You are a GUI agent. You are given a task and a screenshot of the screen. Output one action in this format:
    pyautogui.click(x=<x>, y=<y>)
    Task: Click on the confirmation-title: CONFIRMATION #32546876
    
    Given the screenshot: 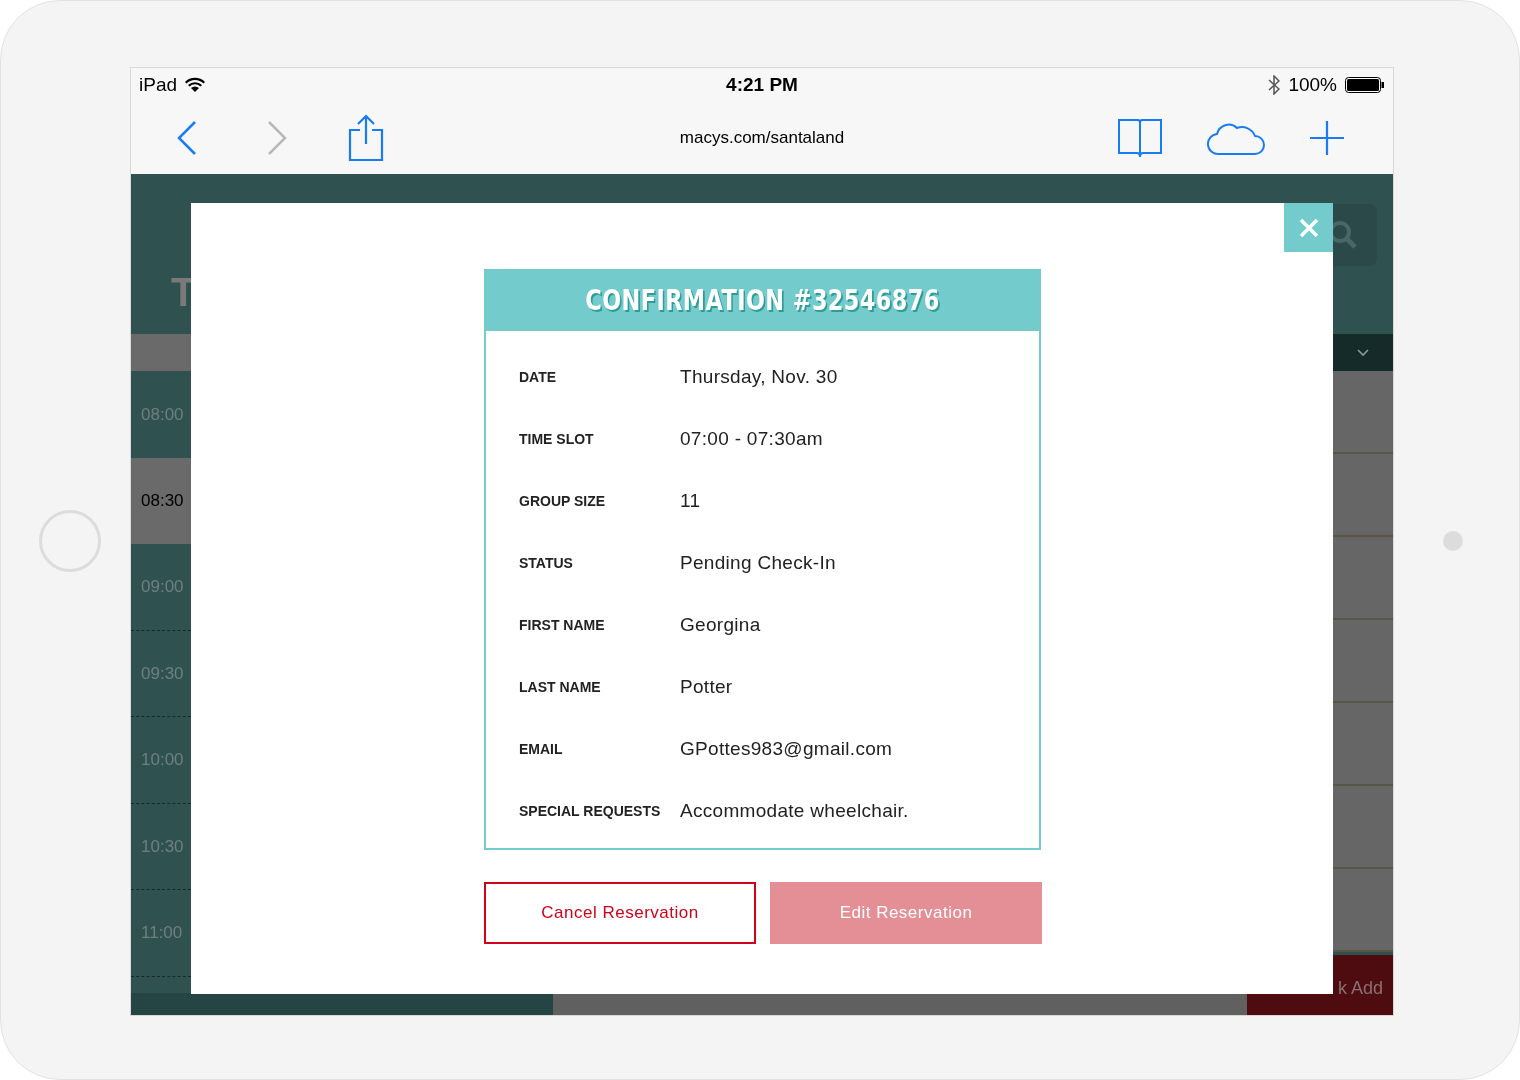 What is the action you would take?
    pyautogui.click(x=762, y=301)
    